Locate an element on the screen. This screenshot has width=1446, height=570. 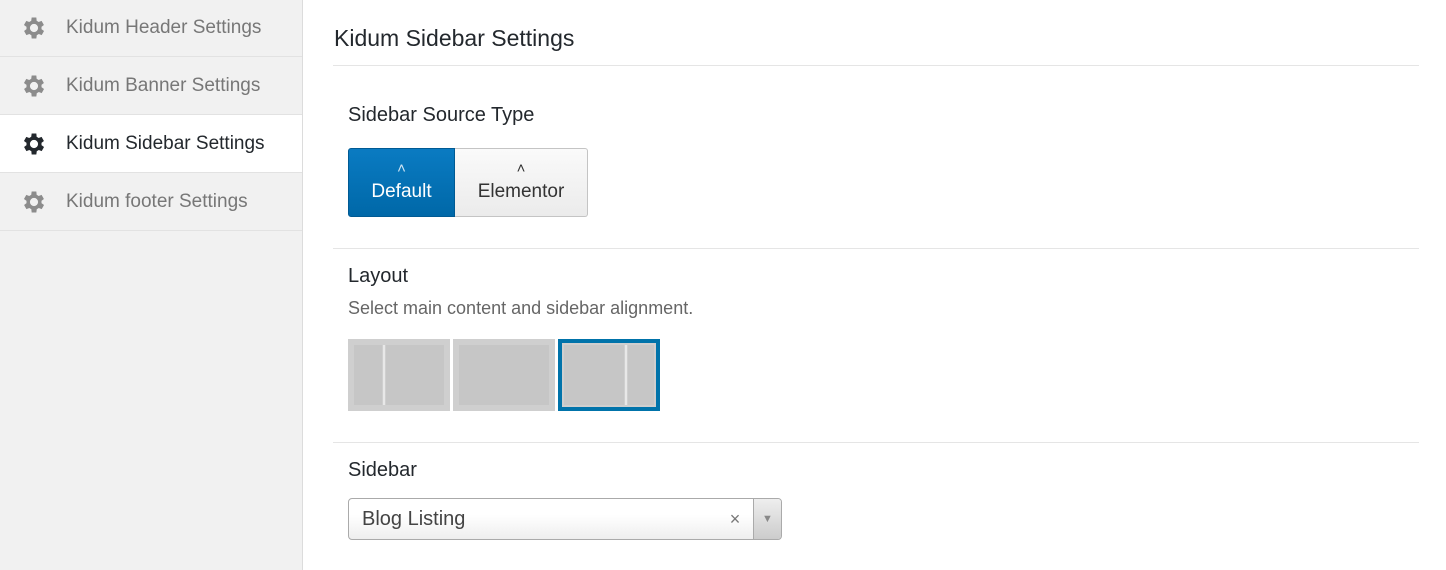
sidebar-item-header-settings: Kidum Header Settings is located at coordinates (151, 28).